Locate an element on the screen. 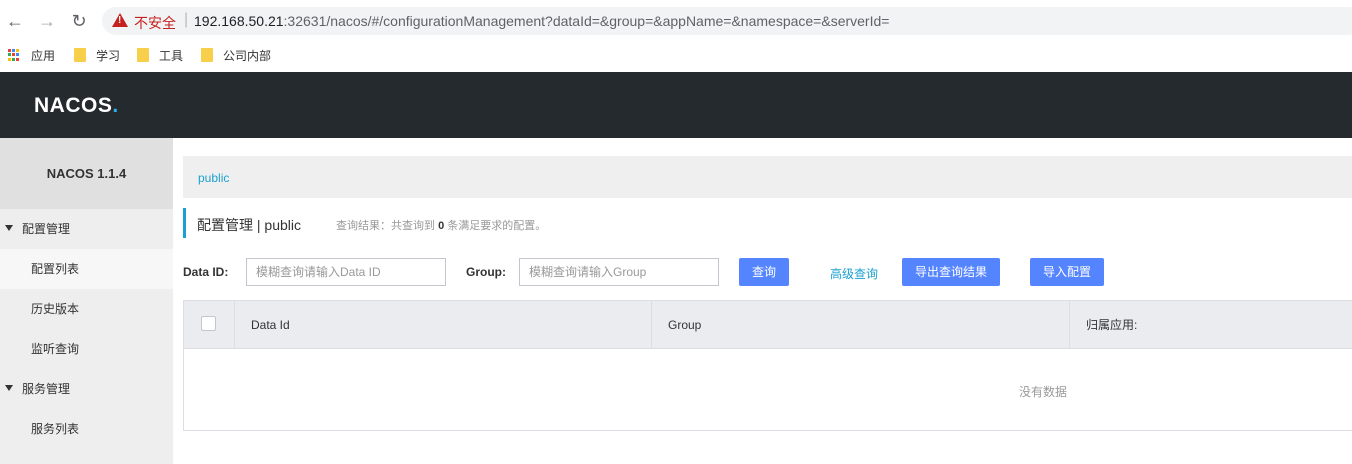  apps-grid-icon is located at coordinates (14, 55).